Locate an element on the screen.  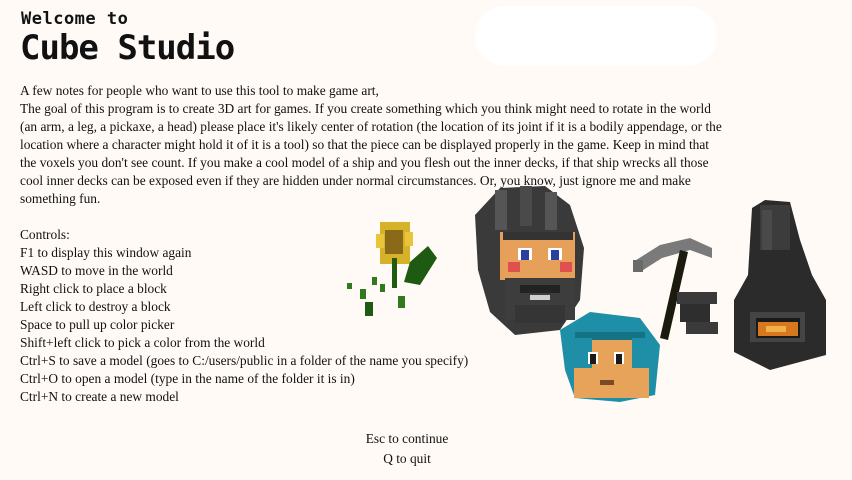
voxel-pickaxe-icon is located at coordinates (675, 289).